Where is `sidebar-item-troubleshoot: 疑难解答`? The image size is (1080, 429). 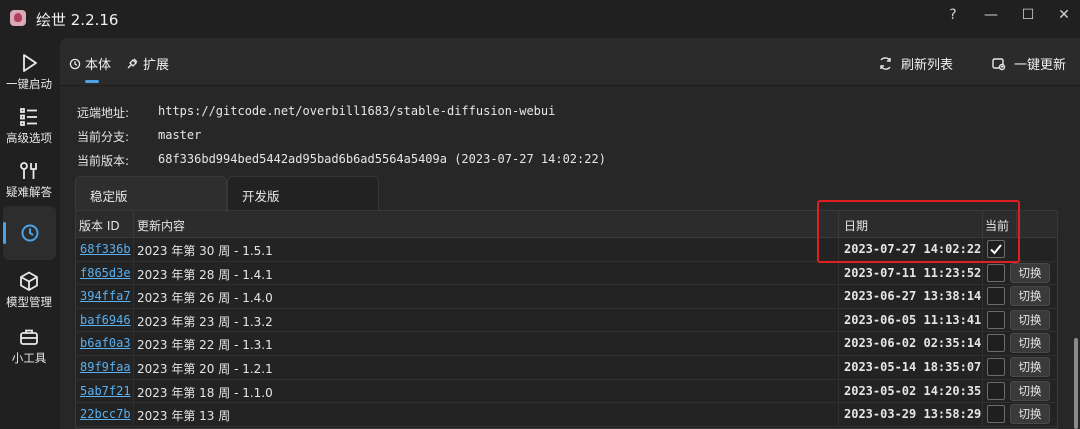
sidebar-item-troubleshoot: 疑难解答 is located at coordinates (29, 183).